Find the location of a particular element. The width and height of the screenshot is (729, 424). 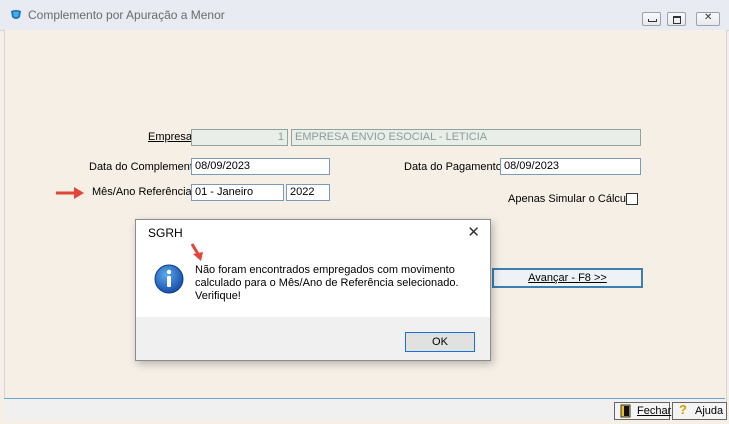

fechar-button: Fechar is located at coordinates (642, 411).